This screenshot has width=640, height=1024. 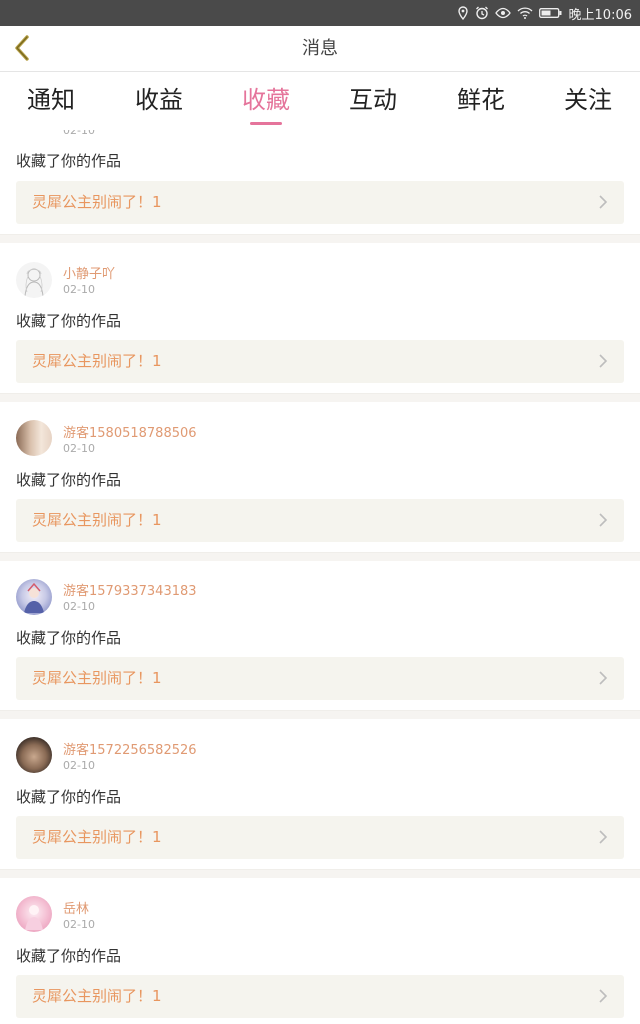 I want to click on tab-earnings: 收益, so click(x=159, y=101).